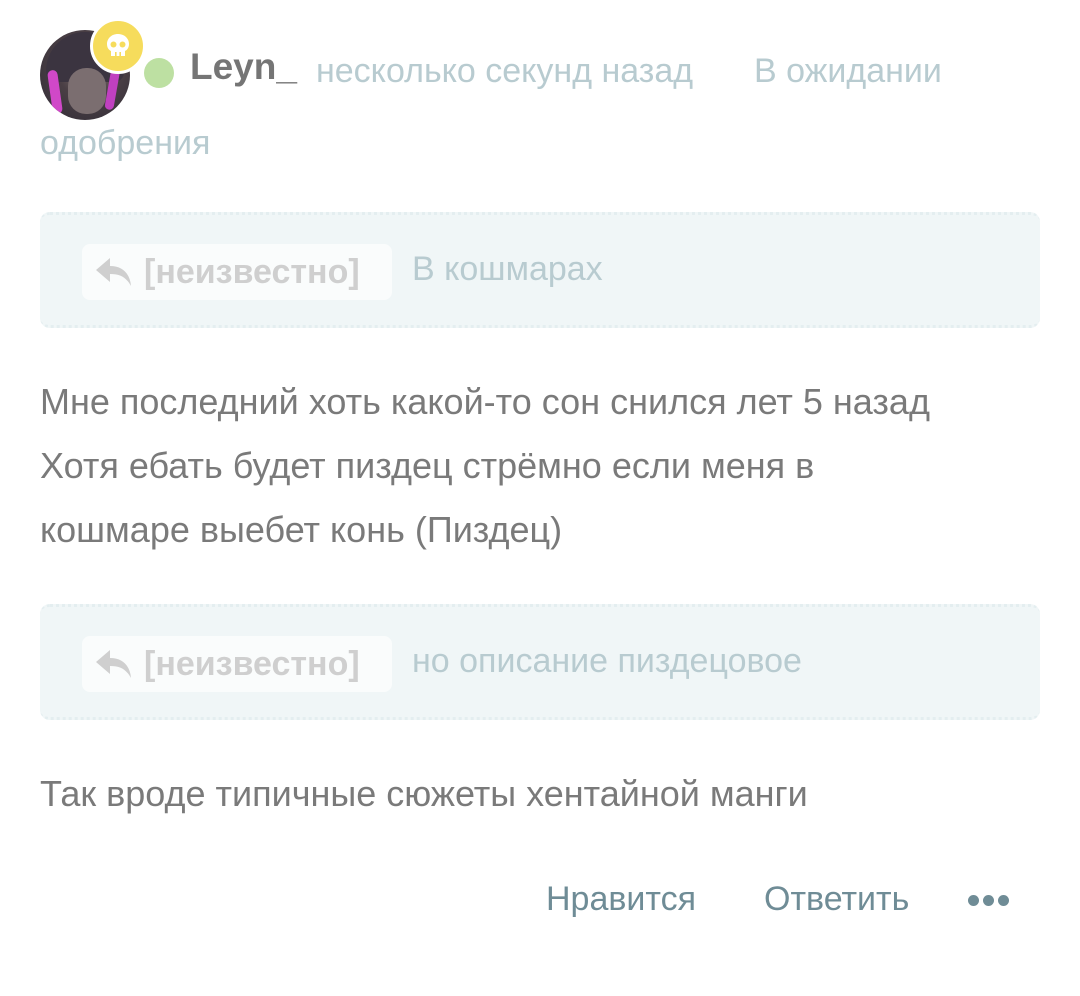  Describe the element at coordinates (301, 529) in the screenshot. I see `comment-text-line: кошмаре выебет конь (Пиздец)` at that location.